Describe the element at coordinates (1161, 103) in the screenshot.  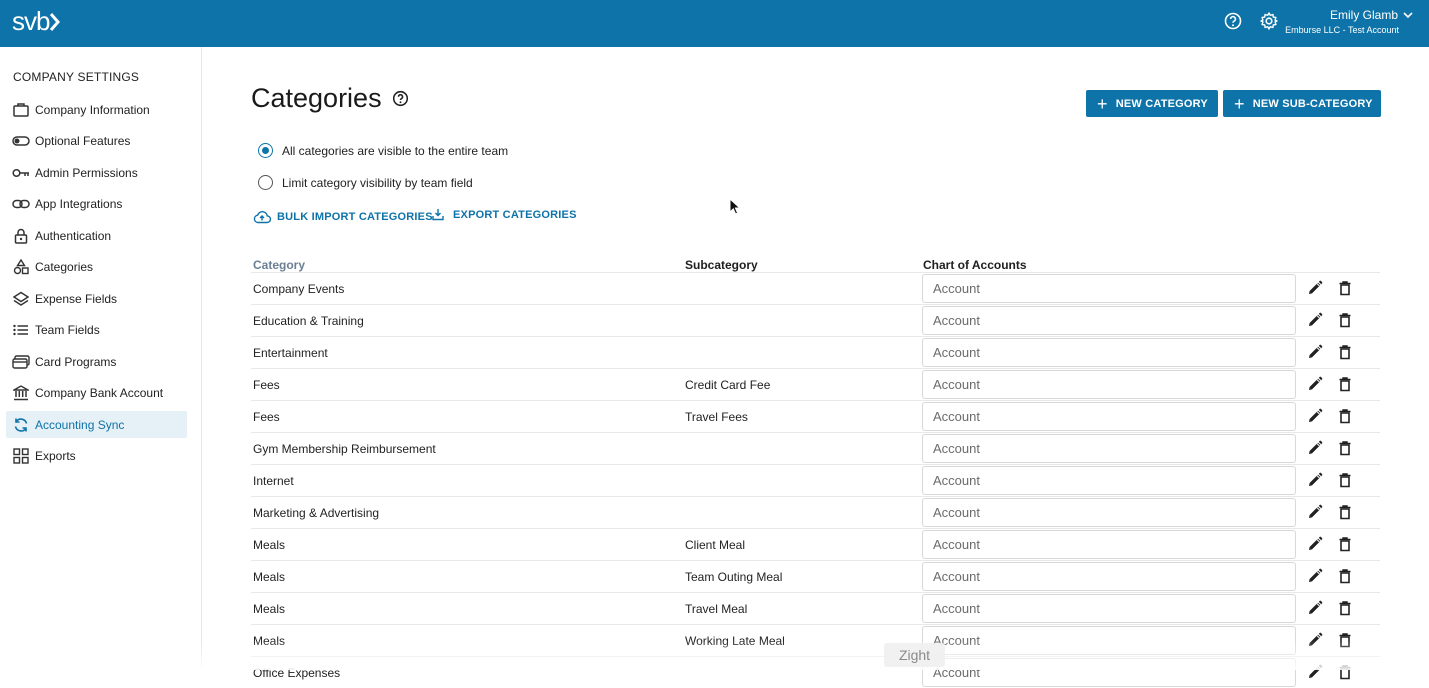
I see `new-category-label: NEW CATEGORY` at that location.